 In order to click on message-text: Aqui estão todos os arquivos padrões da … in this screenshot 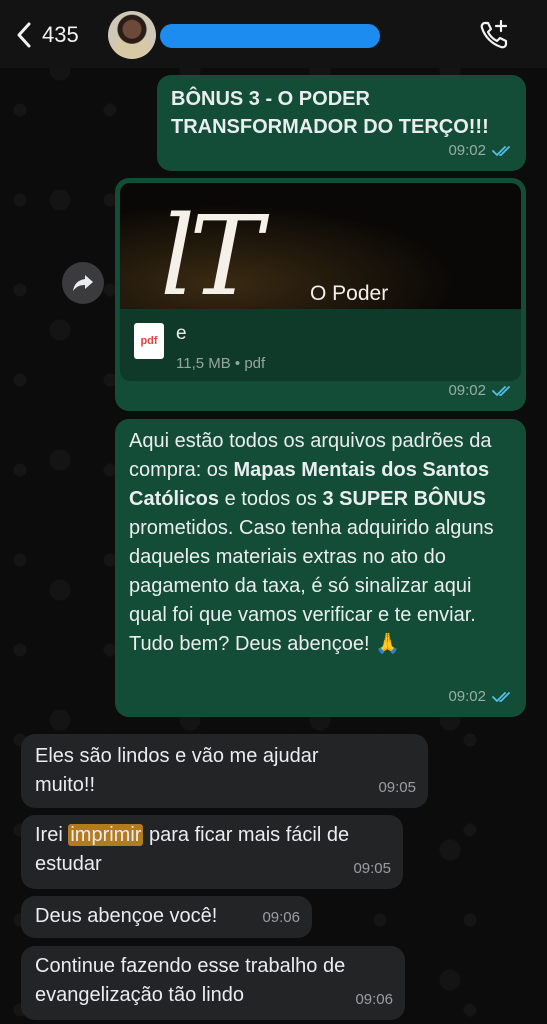, I will do `click(311, 542)`.